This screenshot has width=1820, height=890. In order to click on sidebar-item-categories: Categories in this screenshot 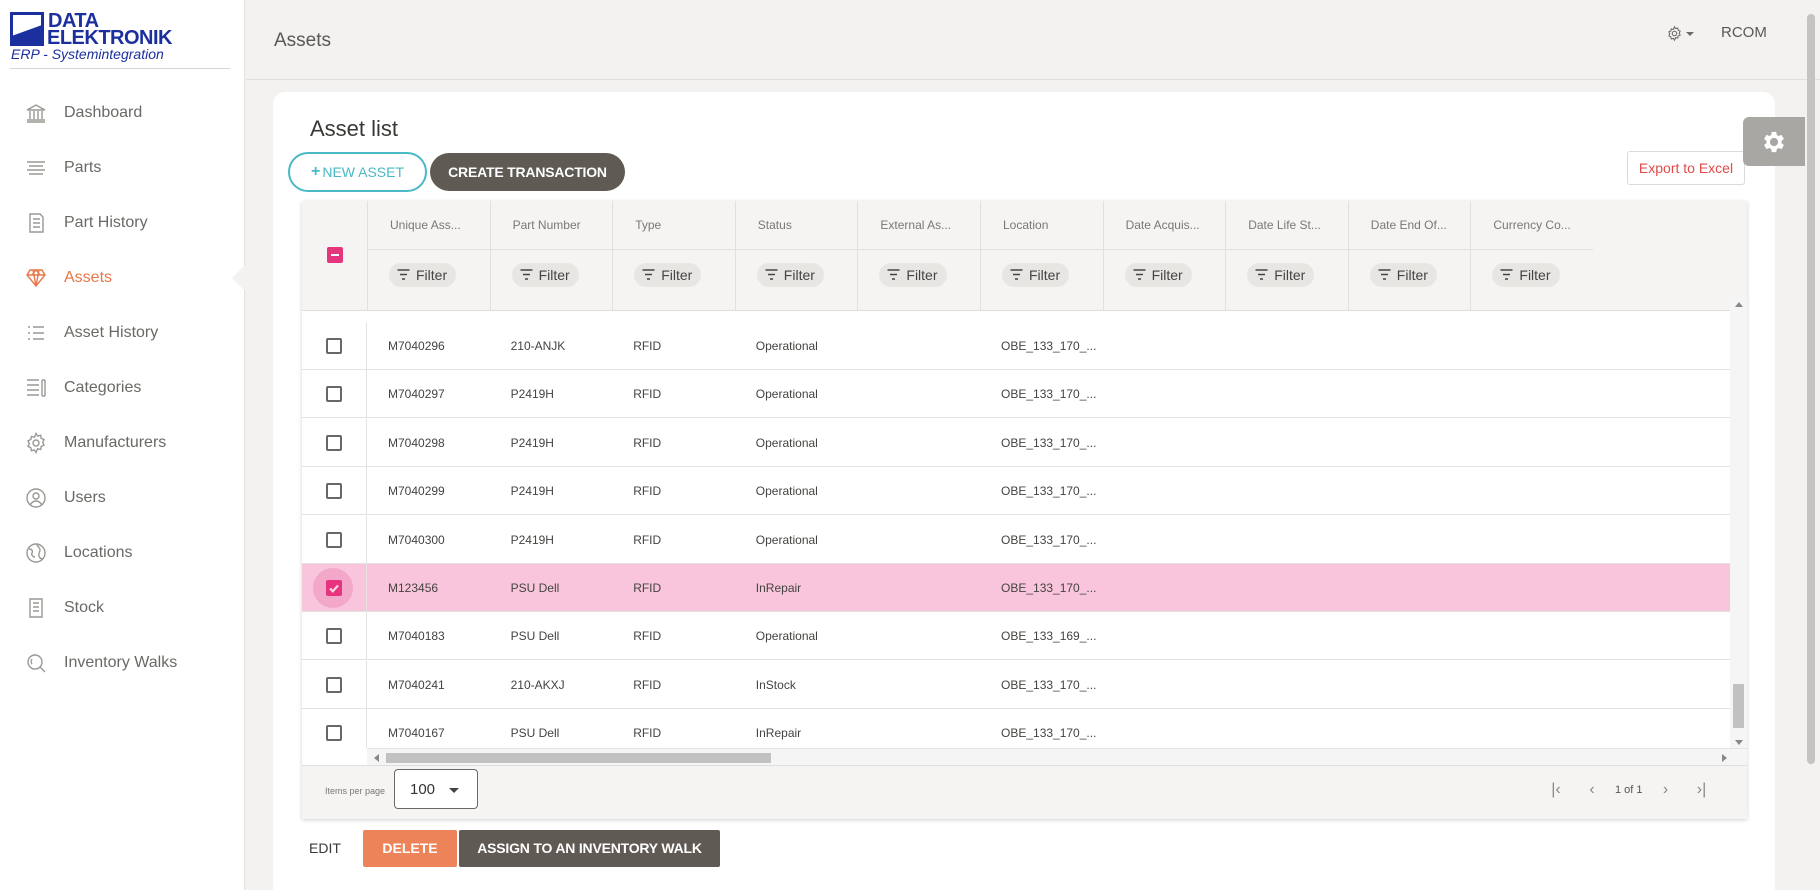, I will do `click(122, 387)`.